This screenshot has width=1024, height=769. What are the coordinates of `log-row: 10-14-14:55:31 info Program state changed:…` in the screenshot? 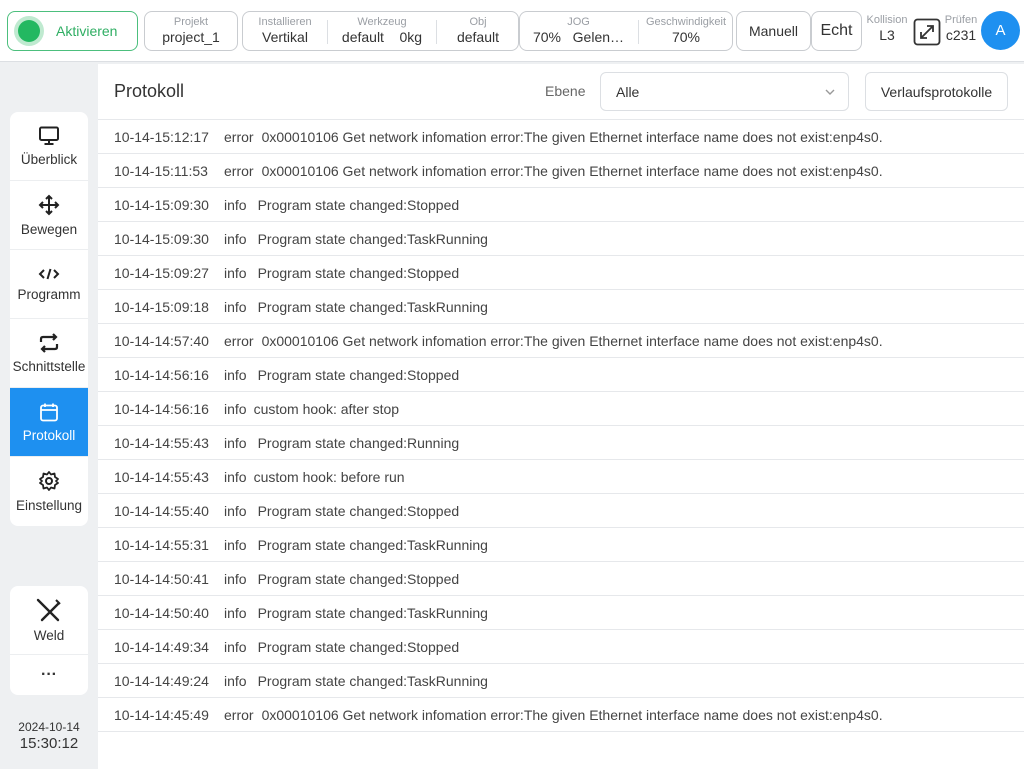 It's located at (561, 545).